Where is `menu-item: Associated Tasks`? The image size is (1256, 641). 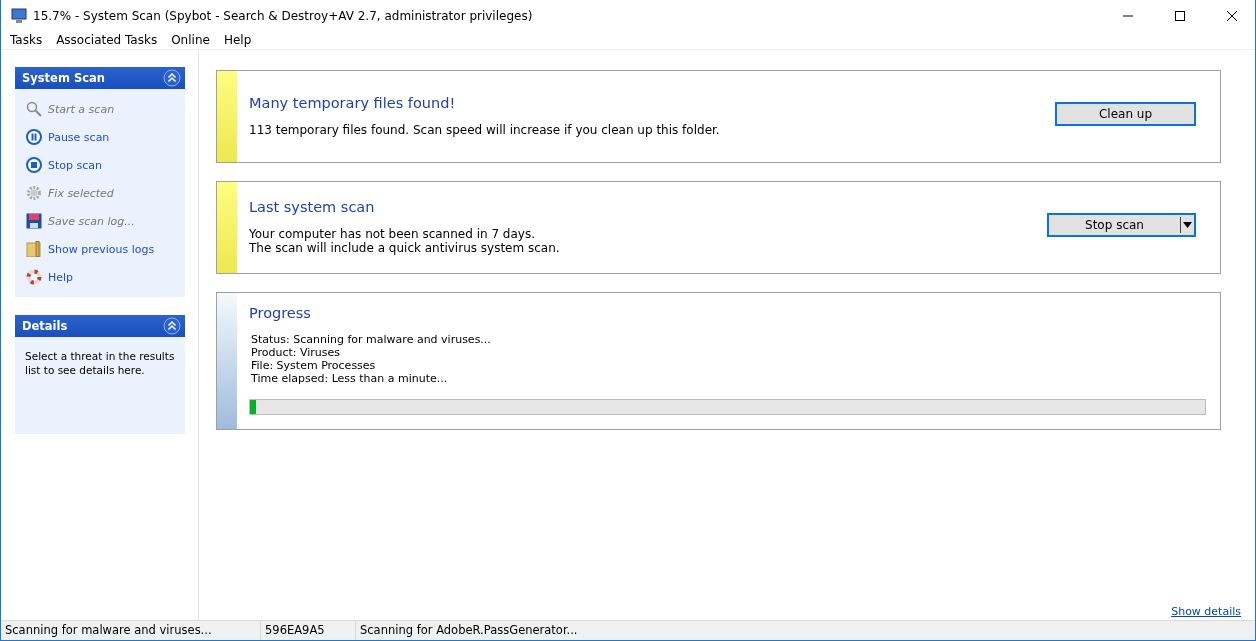
menu-item: Associated Tasks is located at coordinates (107, 40).